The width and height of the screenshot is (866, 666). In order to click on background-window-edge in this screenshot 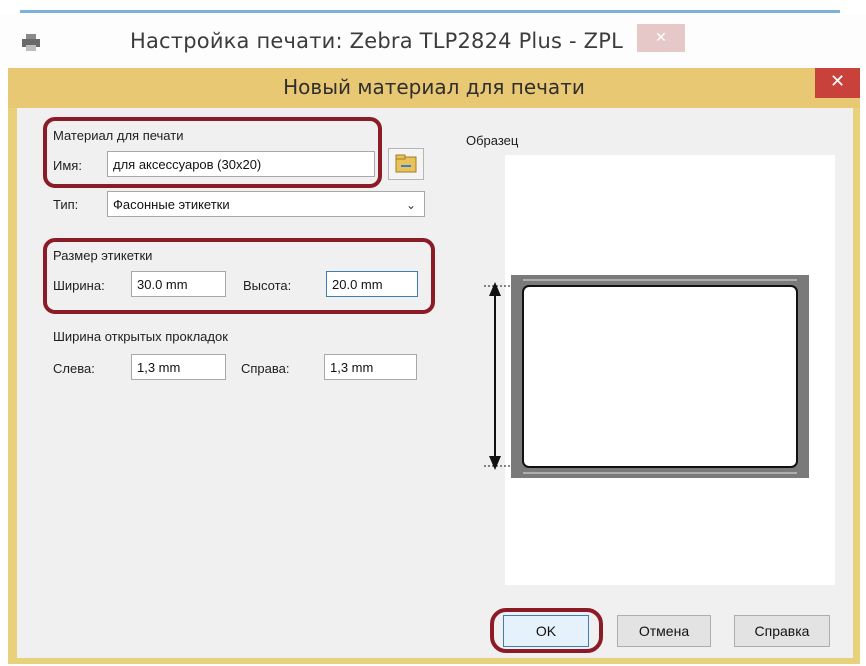, I will do `click(430, 11)`.